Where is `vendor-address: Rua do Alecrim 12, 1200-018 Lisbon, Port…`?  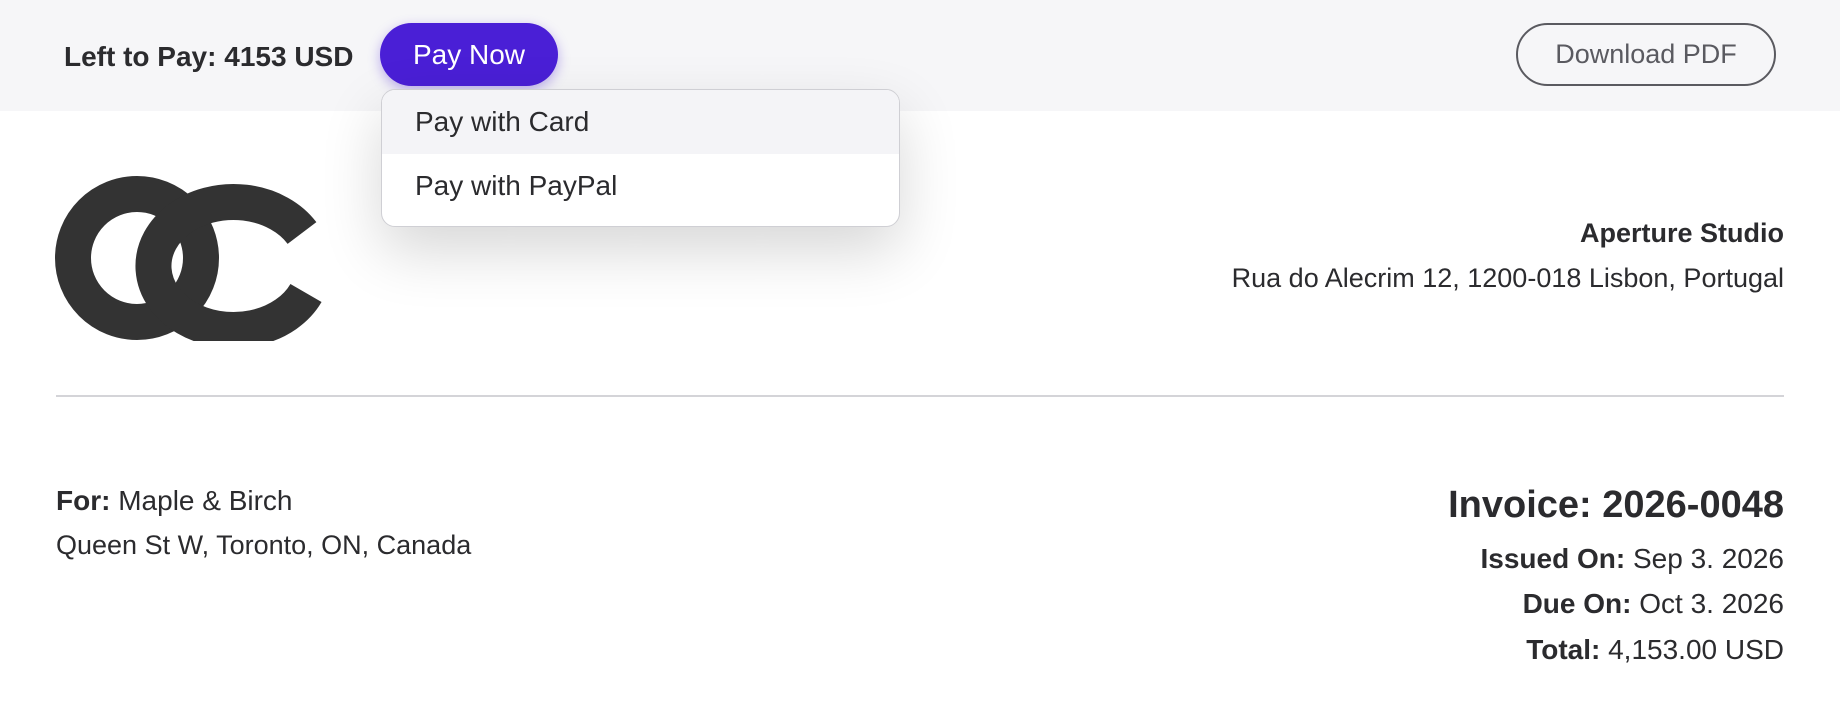
vendor-address: Rua do Alecrim 12, 1200-018 Lisbon, Port… is located at coordinates (1507, 278).